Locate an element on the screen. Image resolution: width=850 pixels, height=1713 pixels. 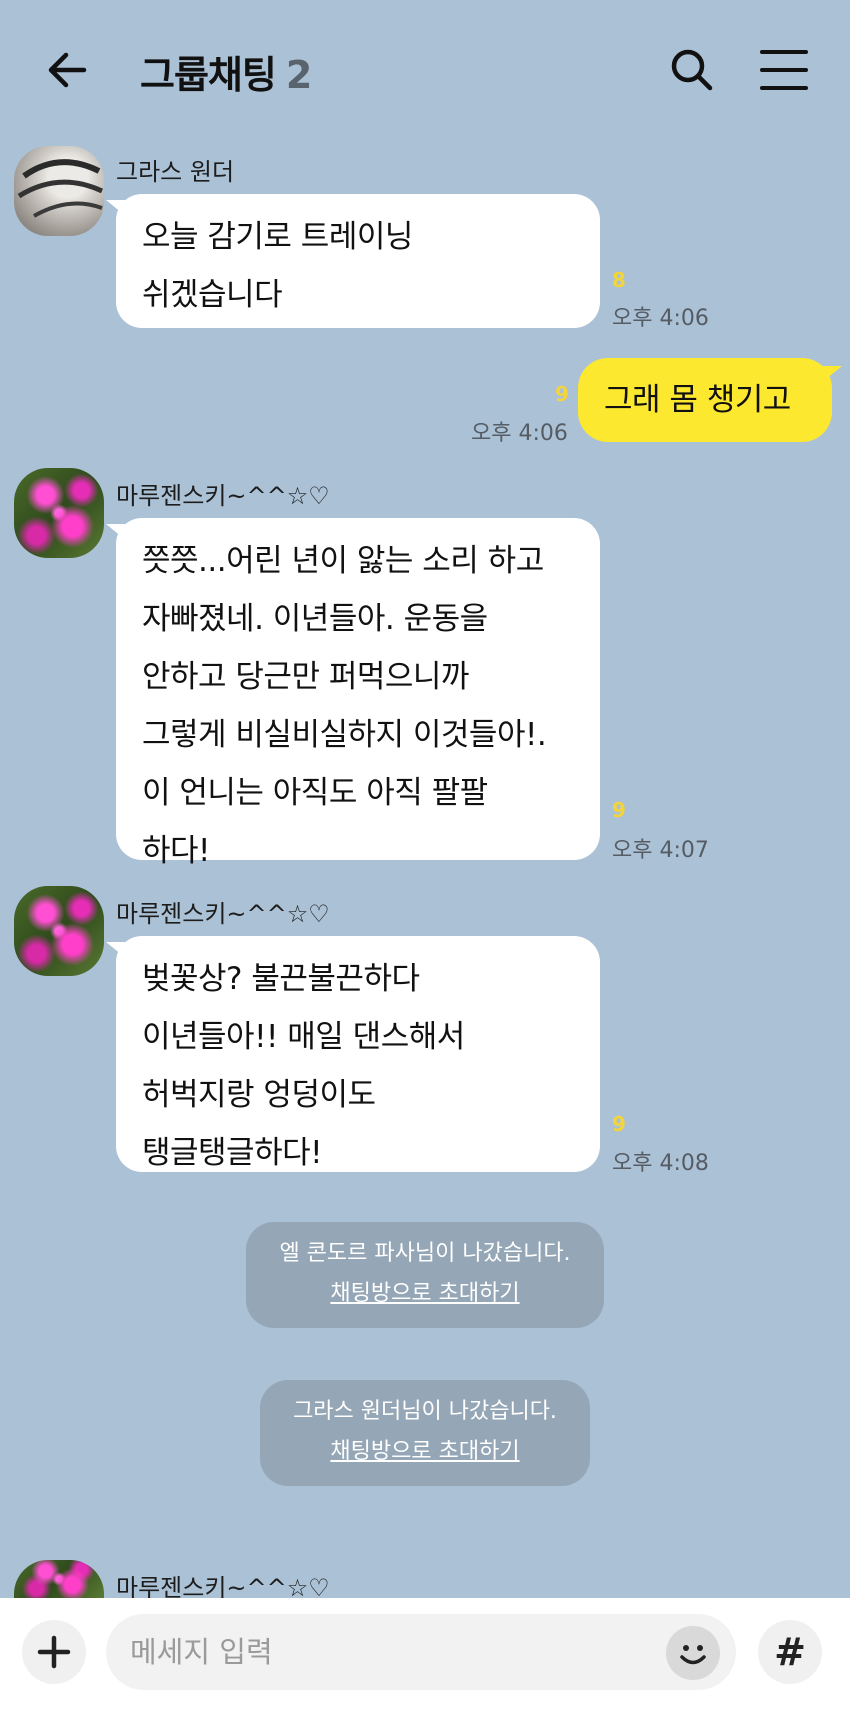
back-button is located at coordinates (68, 70).